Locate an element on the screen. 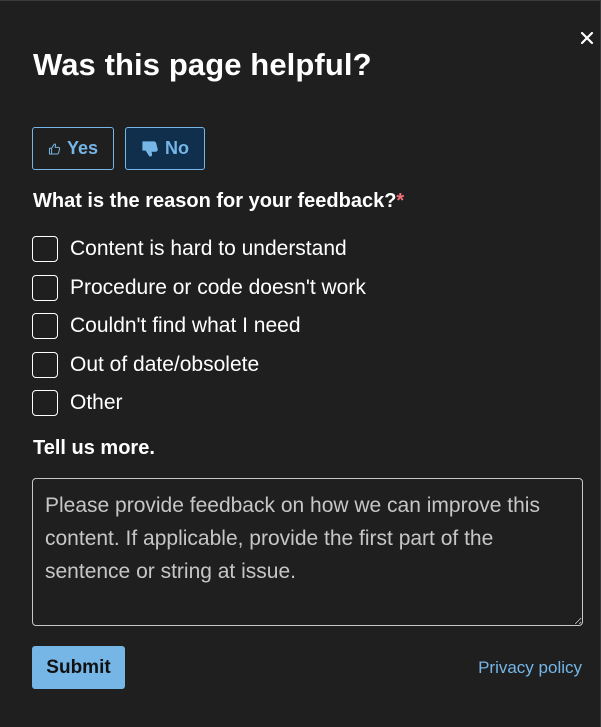 This screenshot has width=601, height=727. reason-option: Content is hard to understand is located at coordinates (199, 249).